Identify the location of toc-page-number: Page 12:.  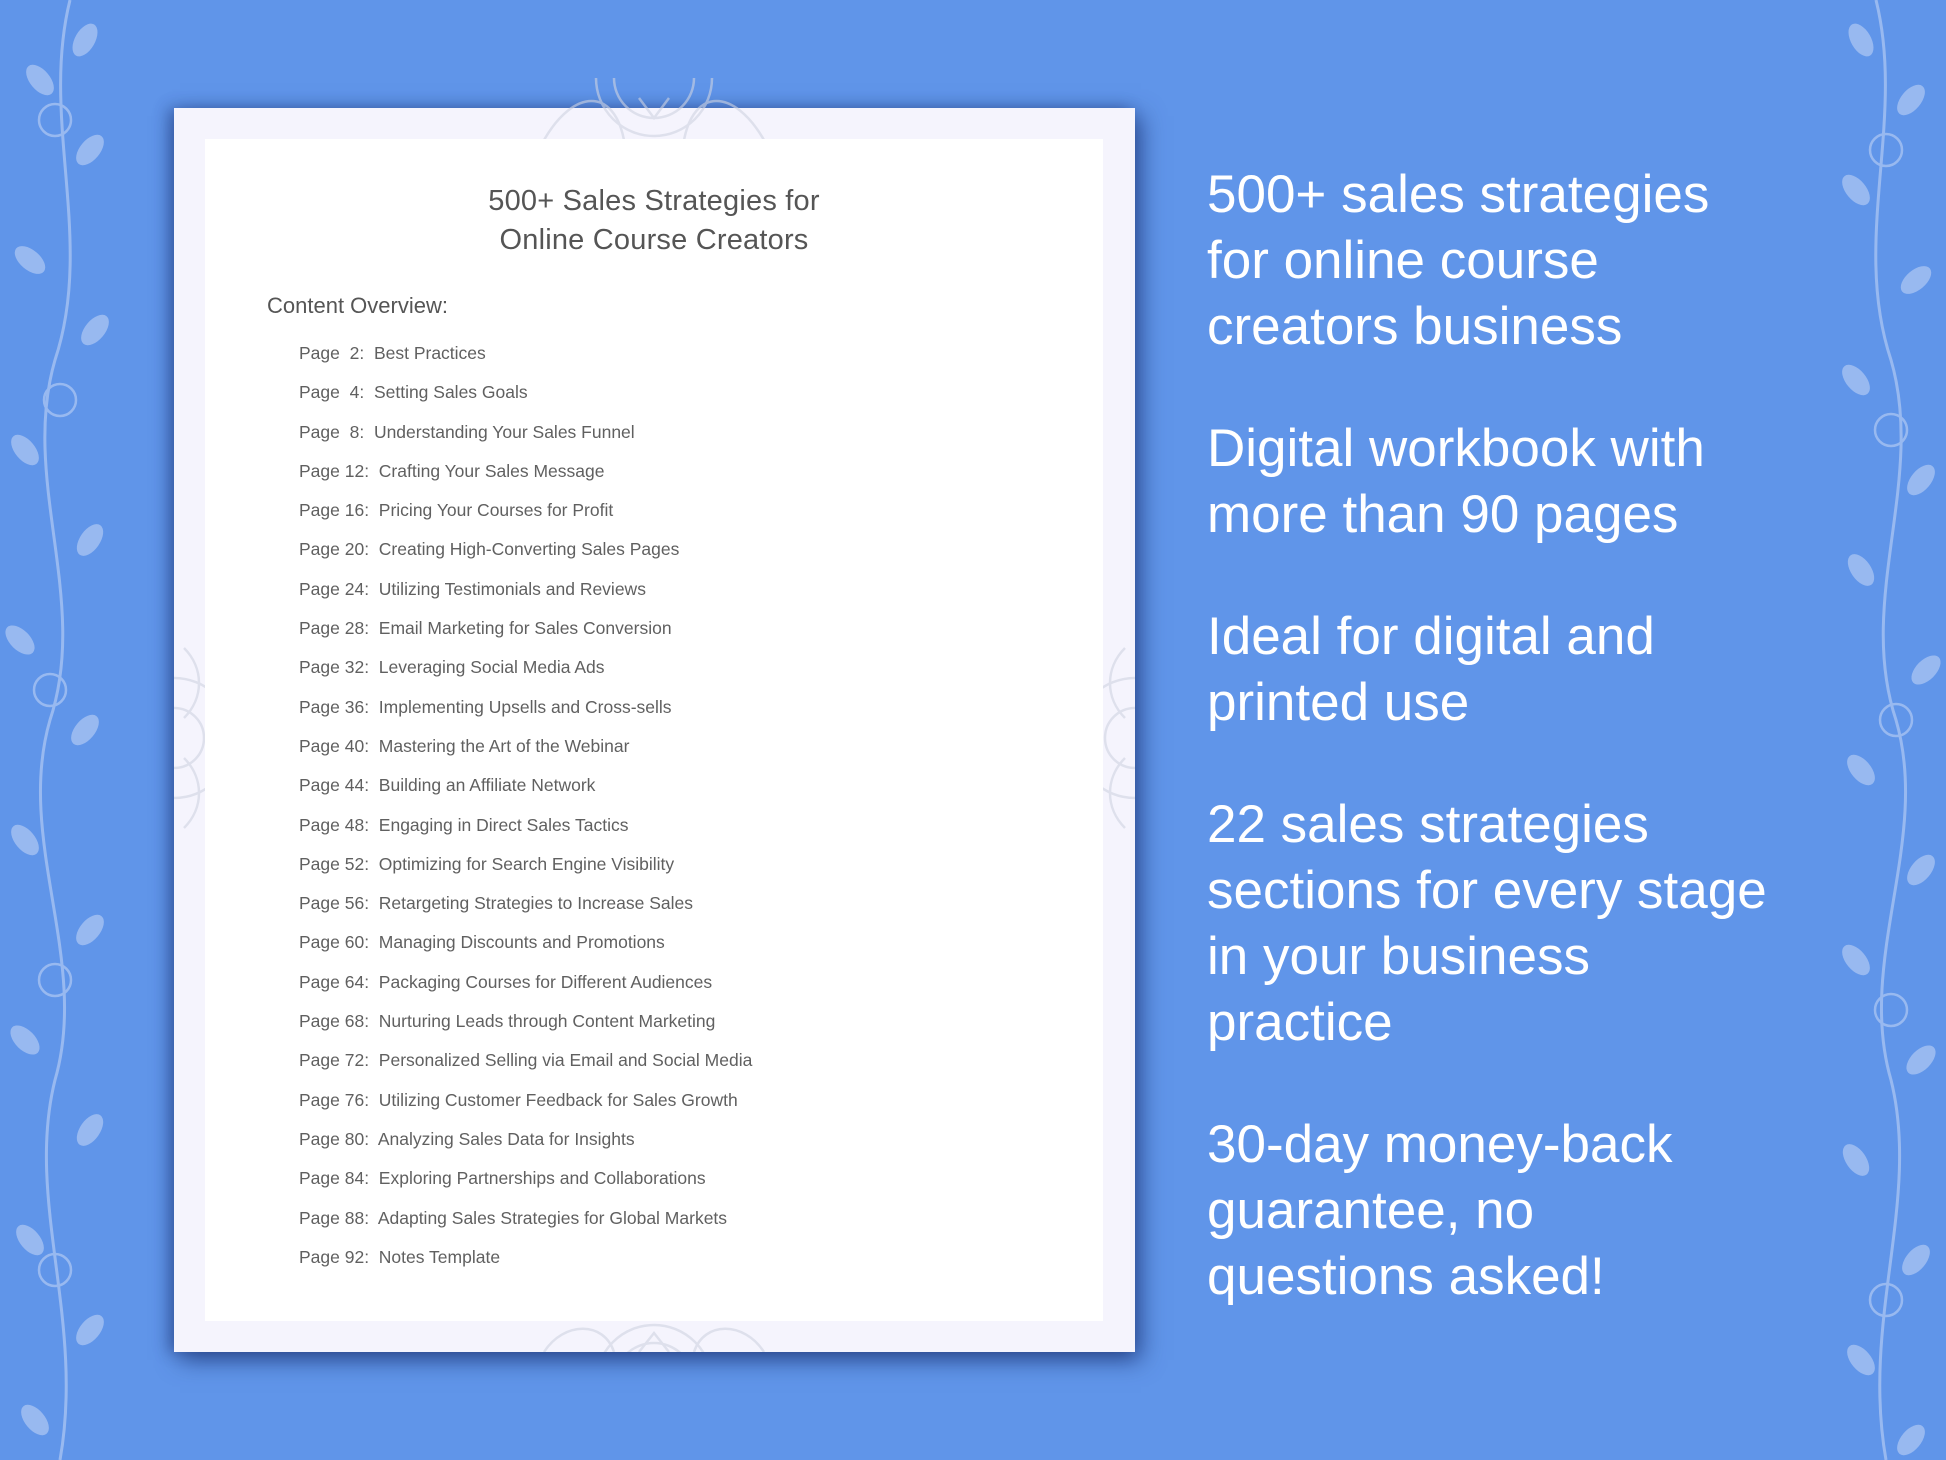
(334, 470).